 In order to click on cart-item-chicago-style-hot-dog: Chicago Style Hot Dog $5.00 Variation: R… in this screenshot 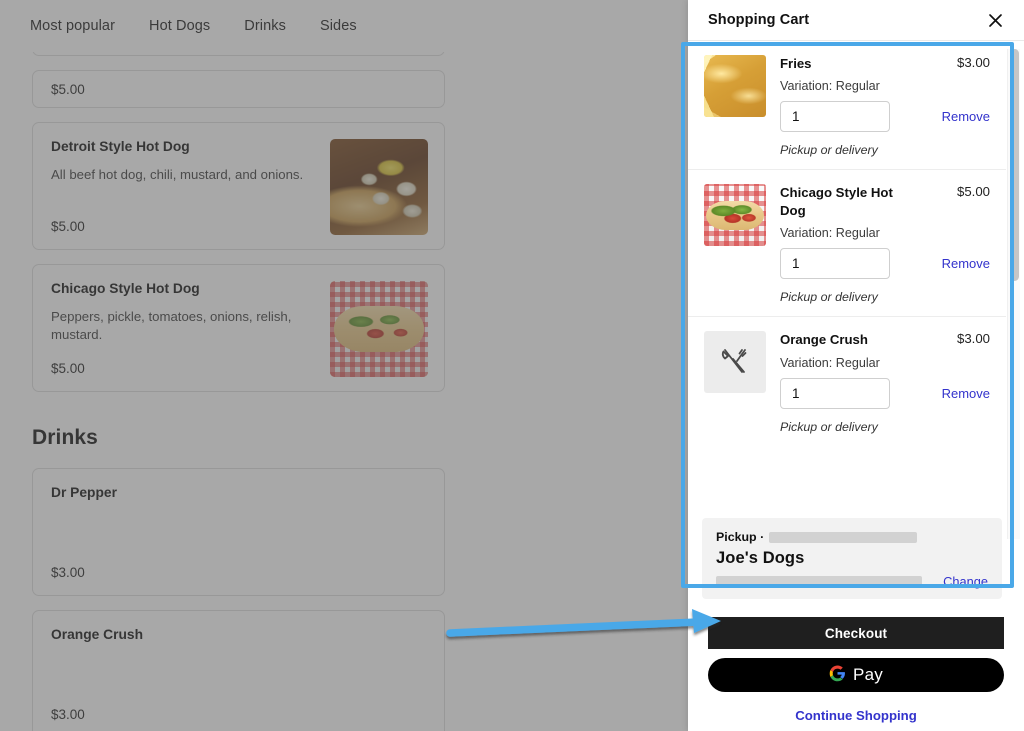, I will do `click(847, 244)`.